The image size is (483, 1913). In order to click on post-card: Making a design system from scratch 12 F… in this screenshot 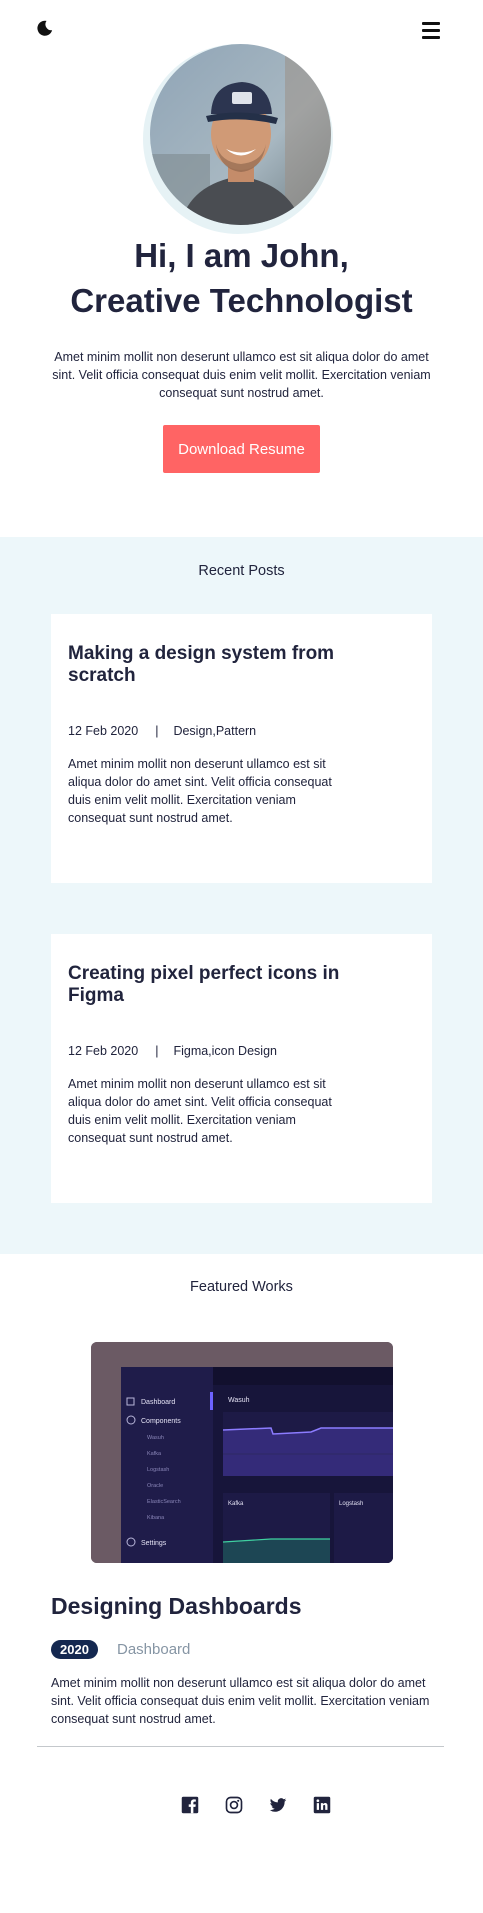, I will do `click(241, 748)`.